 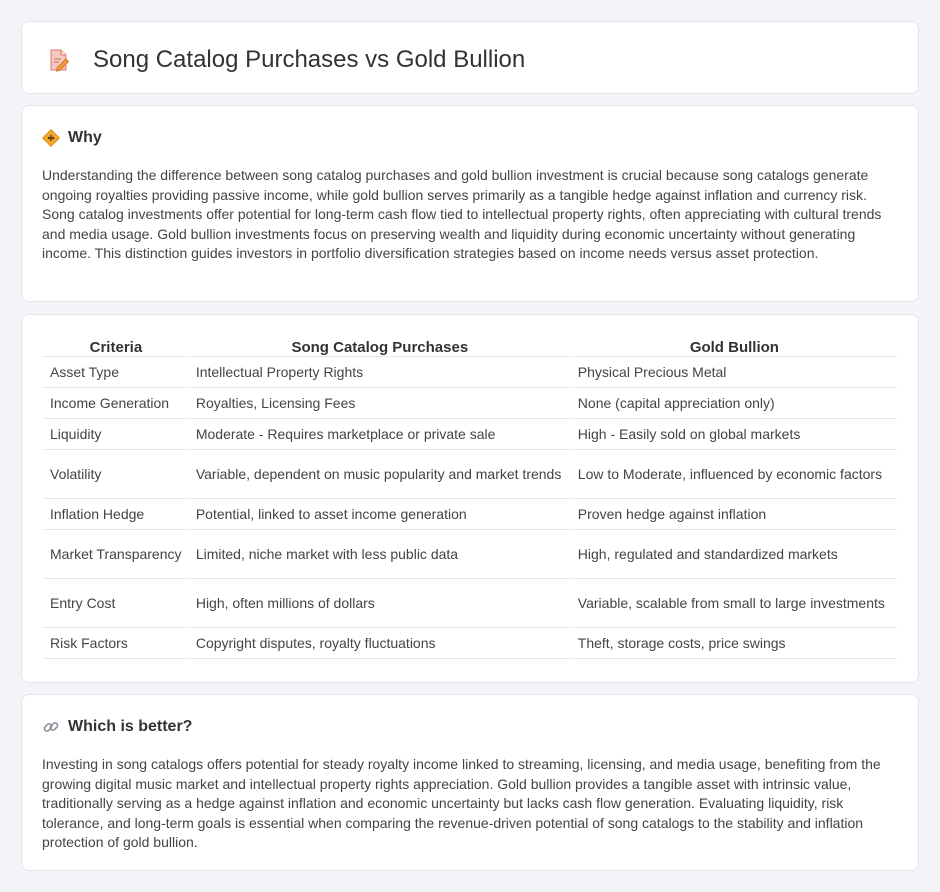 I want to click on row-criteria: Asset Type, so click(x=116, y=372).